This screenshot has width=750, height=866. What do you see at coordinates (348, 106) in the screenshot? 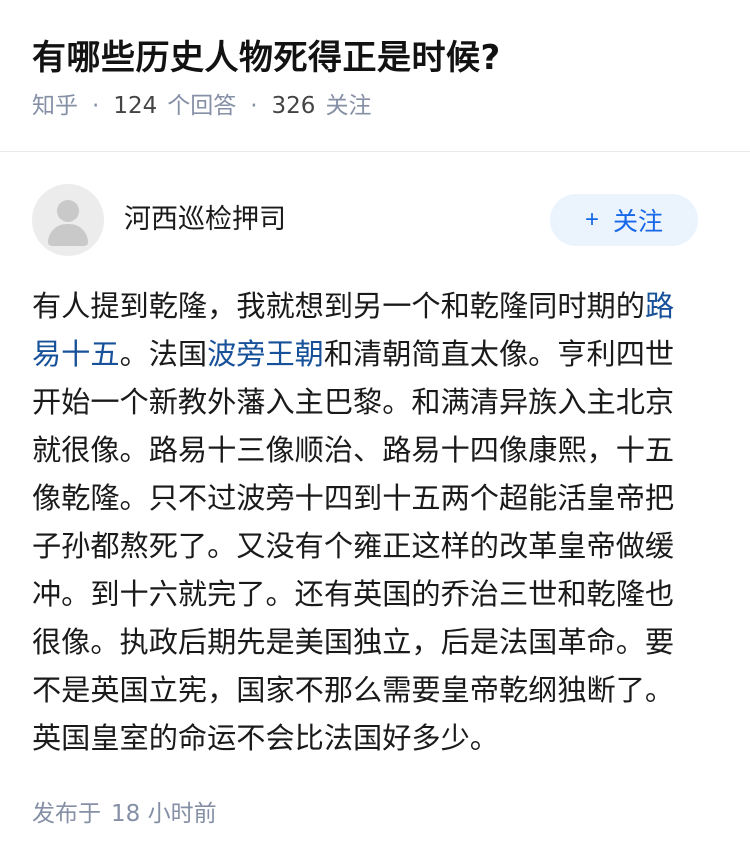
I see `follow-count-label: 关注` at bounding box center [348, 106].